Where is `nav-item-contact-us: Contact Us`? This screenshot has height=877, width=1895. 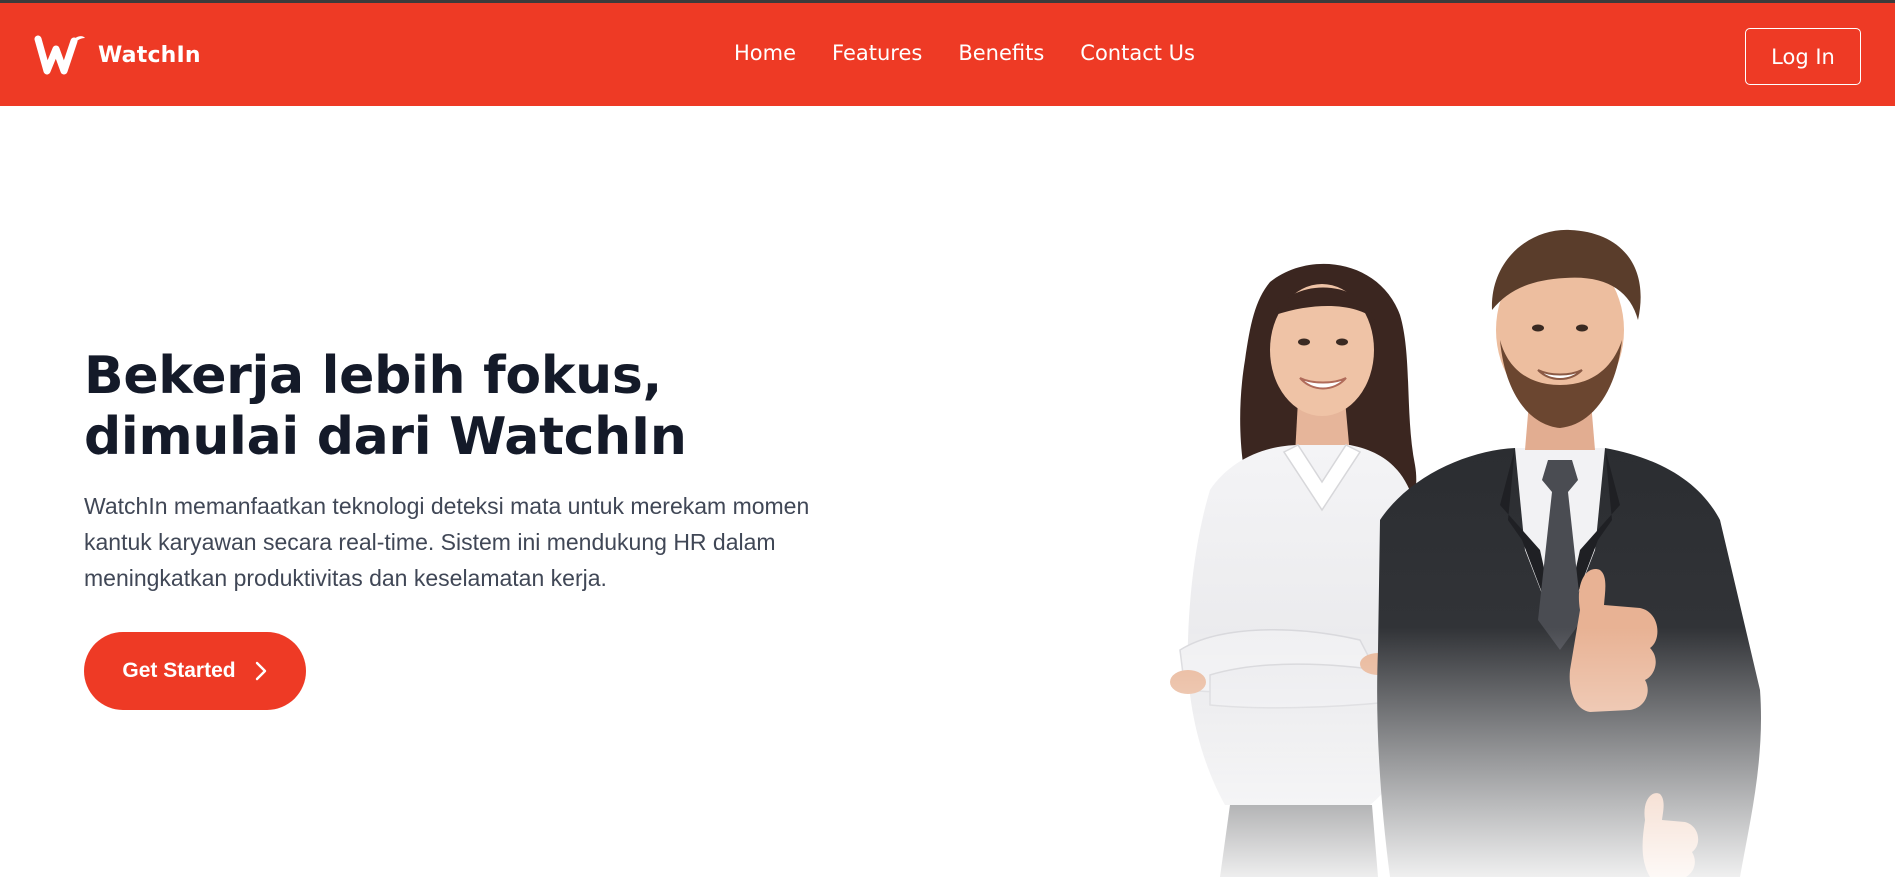 nav-item-contact-us: Contact Us is located at coordinates (1137, 53).